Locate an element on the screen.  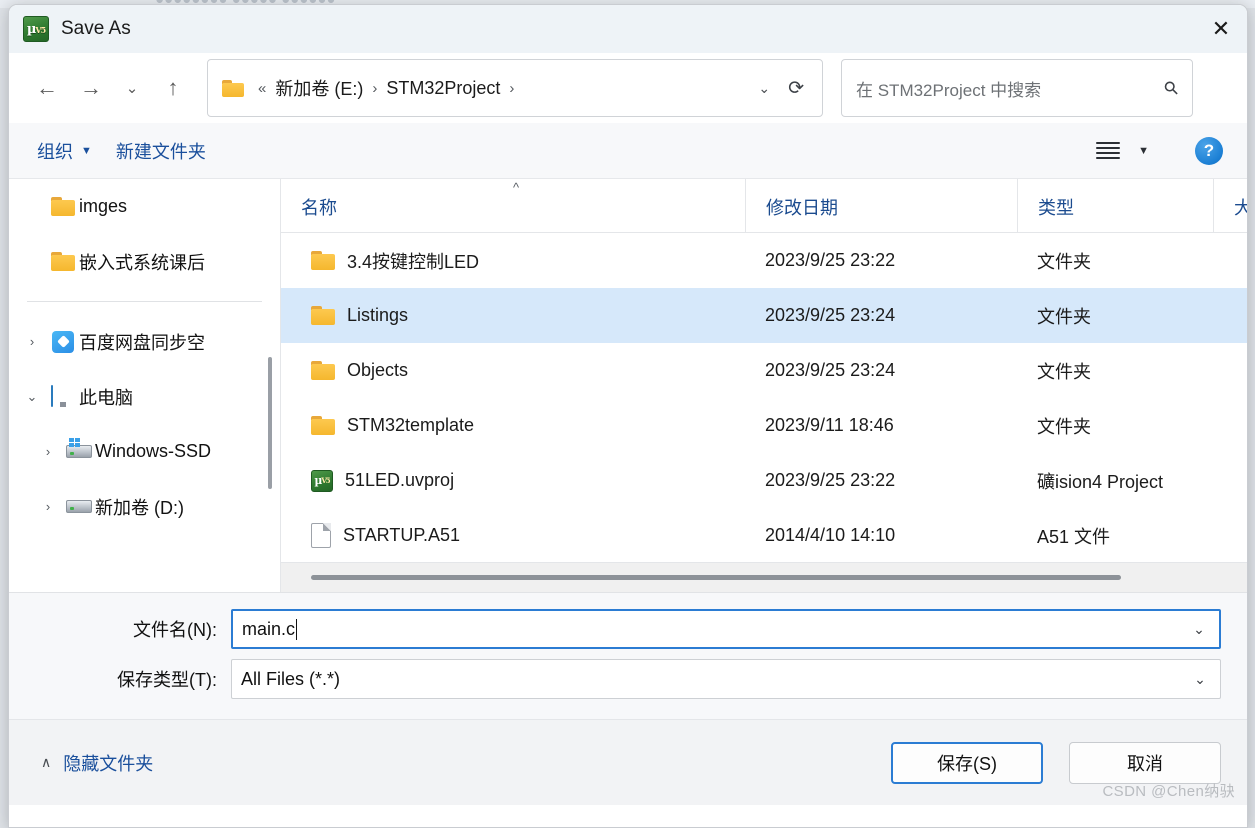
savetype-row: 保存类型(T): All Files (*.*) ⌄ is located at coordinates (628, 679).